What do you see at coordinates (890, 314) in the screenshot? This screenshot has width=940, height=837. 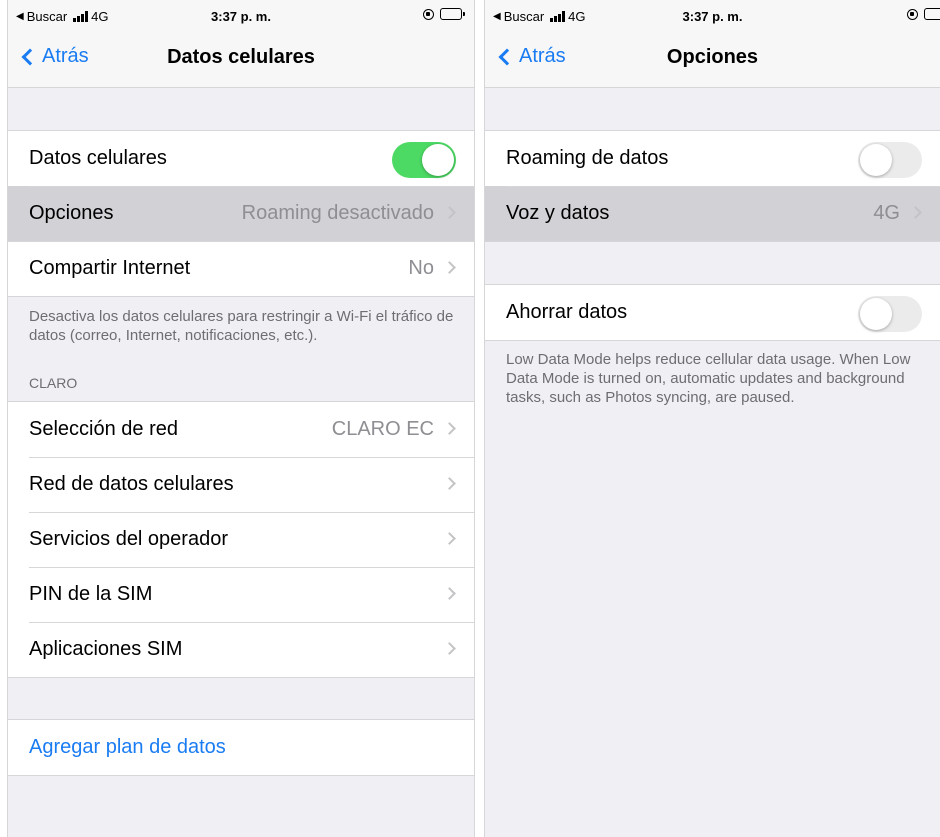 I see `ahorrar-datos-toggle` at bounding box center [890, 314].